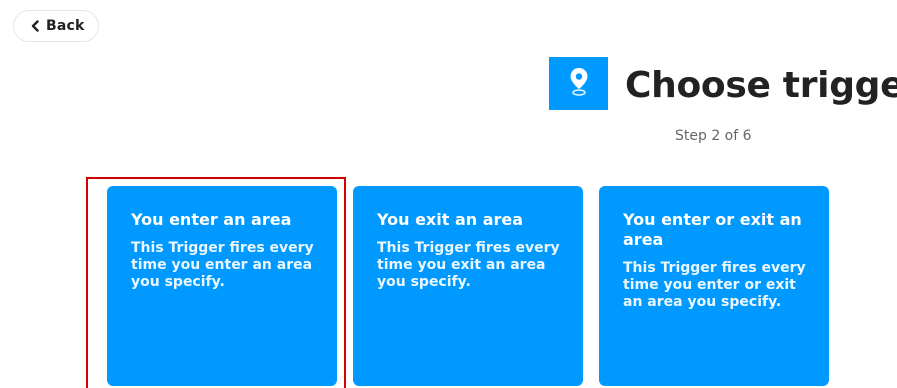 The image size is (897, 388). I want to click on trigger-card-title: You exit an area, so click(450, 219).